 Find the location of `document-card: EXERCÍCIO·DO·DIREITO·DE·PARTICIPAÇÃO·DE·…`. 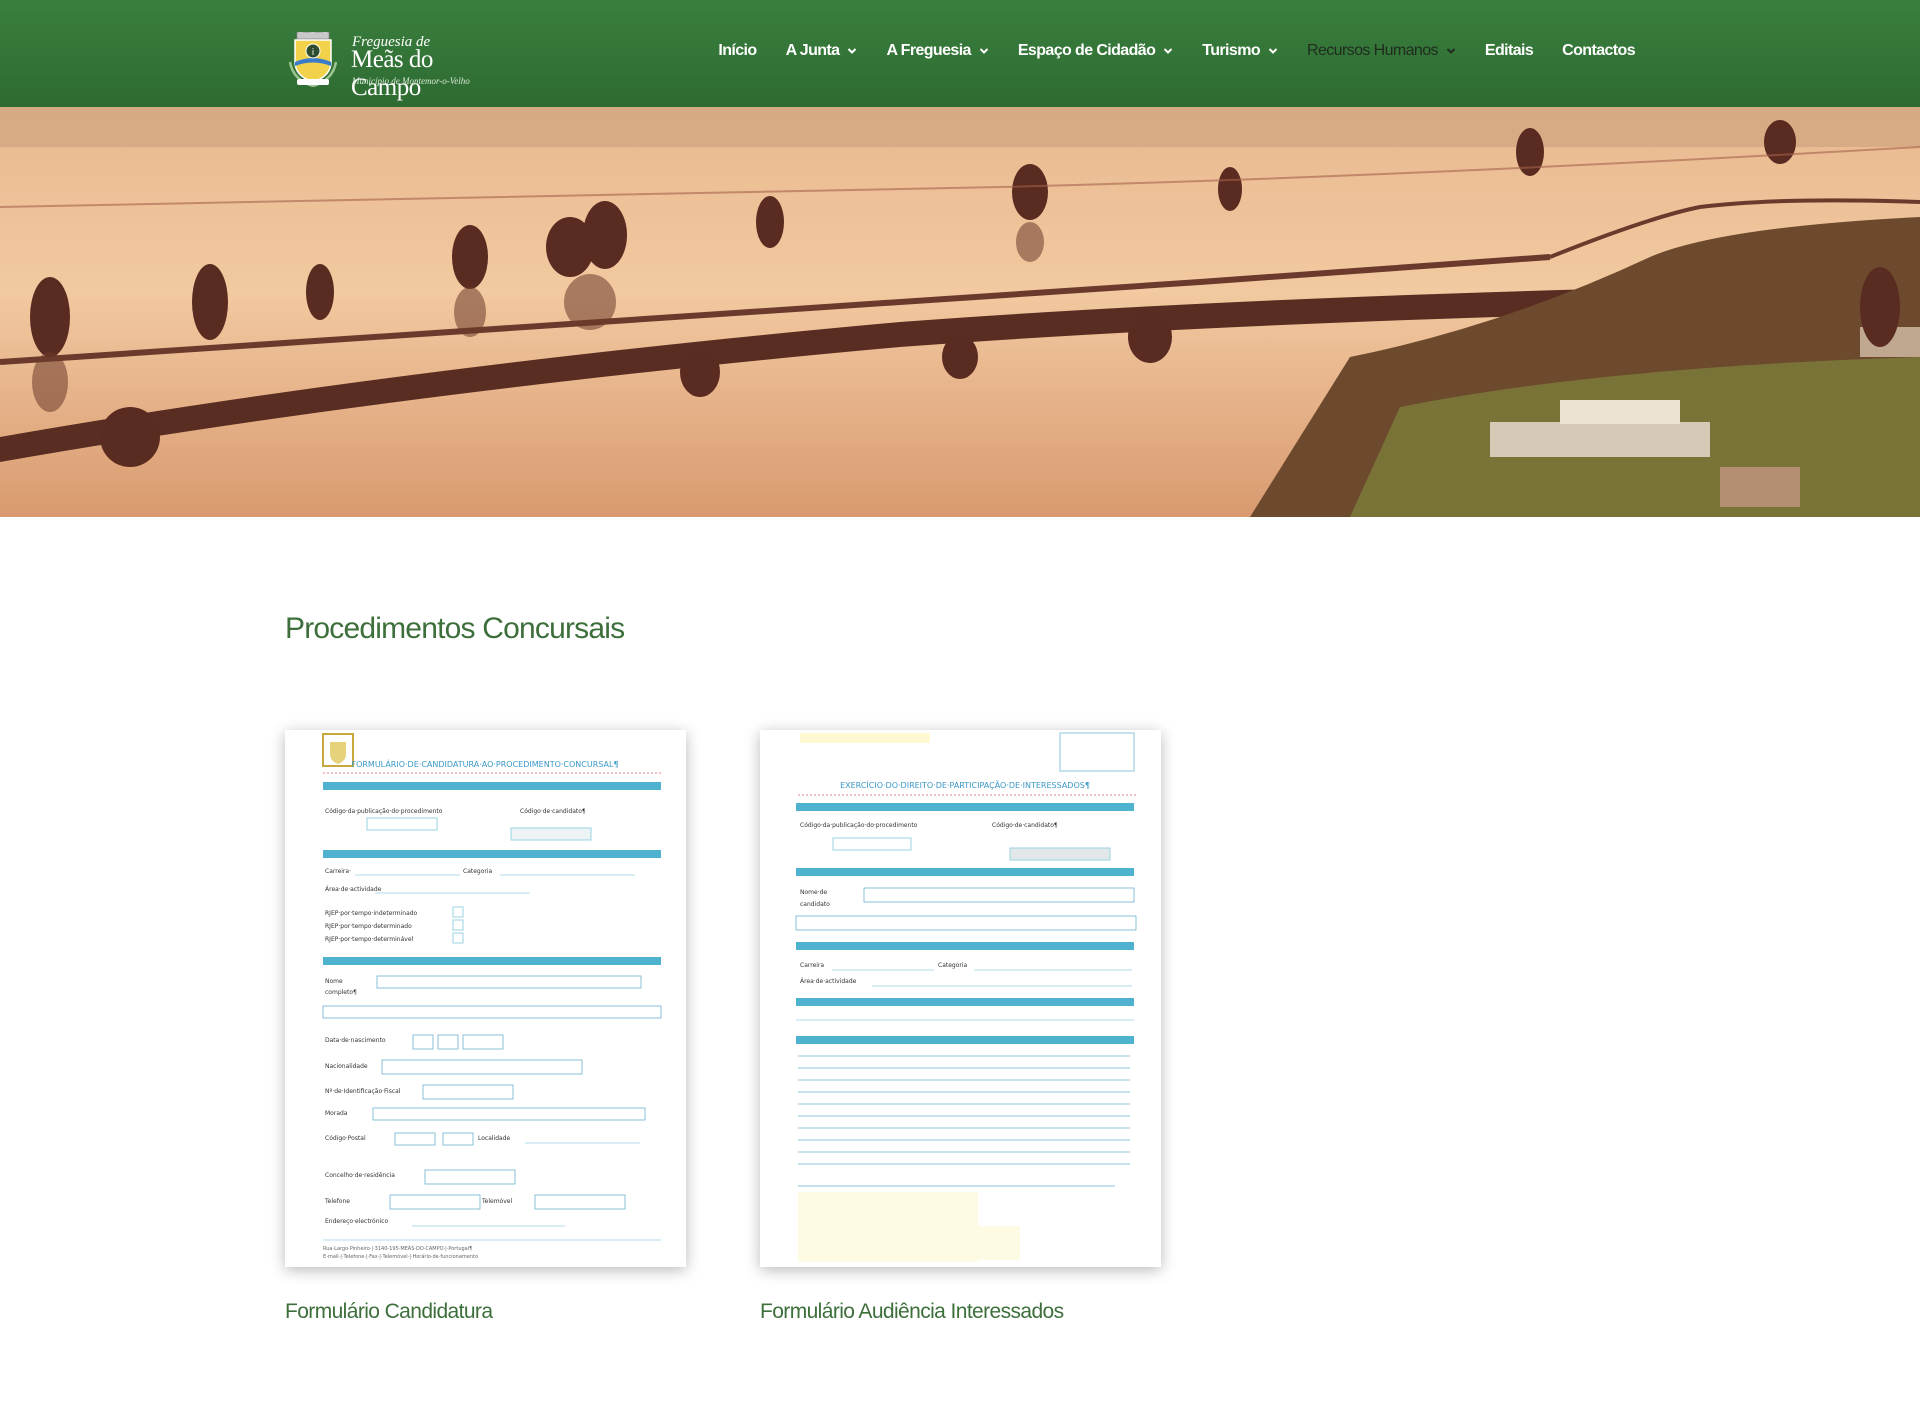

document-card: EXERCÍCIO·DO·DIREITO·DE·PARTICIPAÇÃO·DE·… is located at coordinates (960, 1027).